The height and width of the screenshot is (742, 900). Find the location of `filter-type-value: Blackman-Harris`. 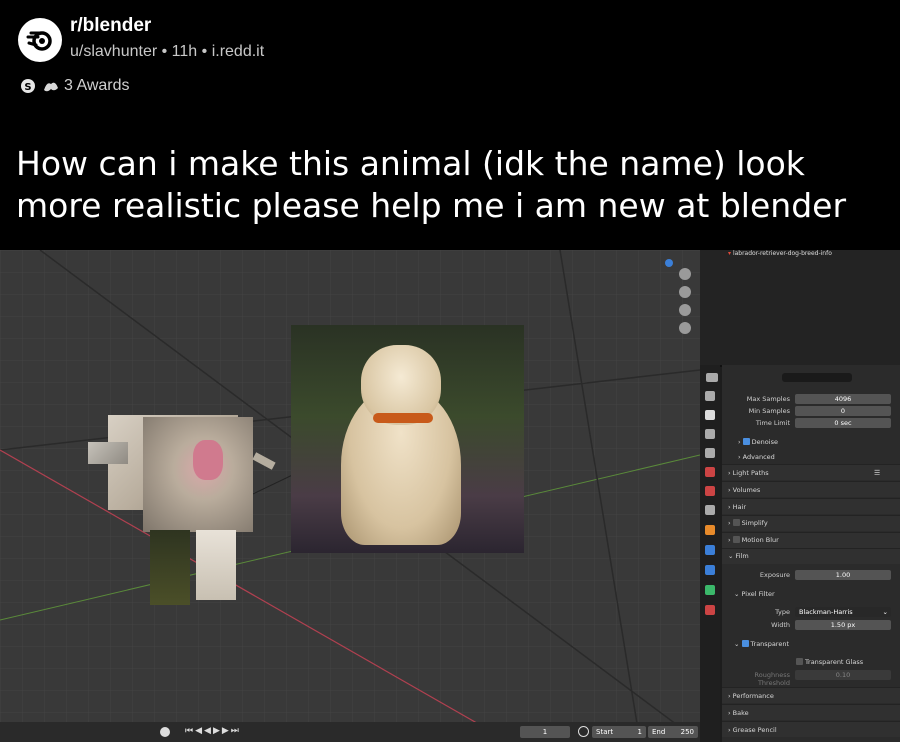

filter-type-value: Blackman-Harris is located at coordinates (826, 612).